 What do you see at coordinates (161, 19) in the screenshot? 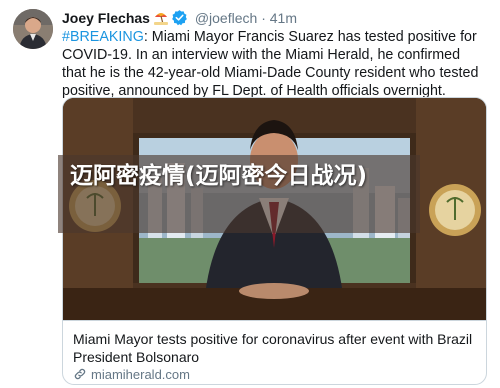
I see `beach-umbrella-emoji-icon` at bounding box center [161, 19].